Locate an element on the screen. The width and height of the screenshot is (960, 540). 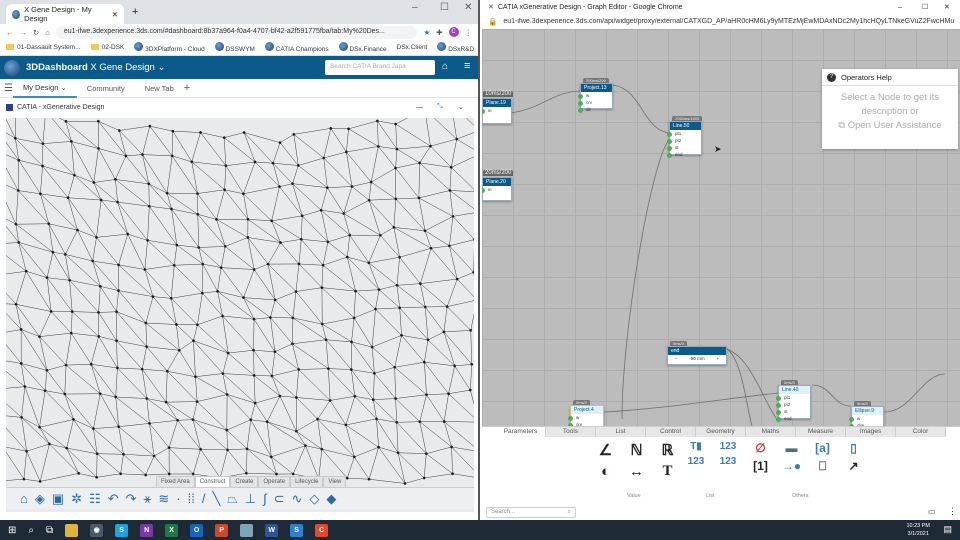
search-input: Search CATIA Brand Japa is located at coordinates (380, 67).